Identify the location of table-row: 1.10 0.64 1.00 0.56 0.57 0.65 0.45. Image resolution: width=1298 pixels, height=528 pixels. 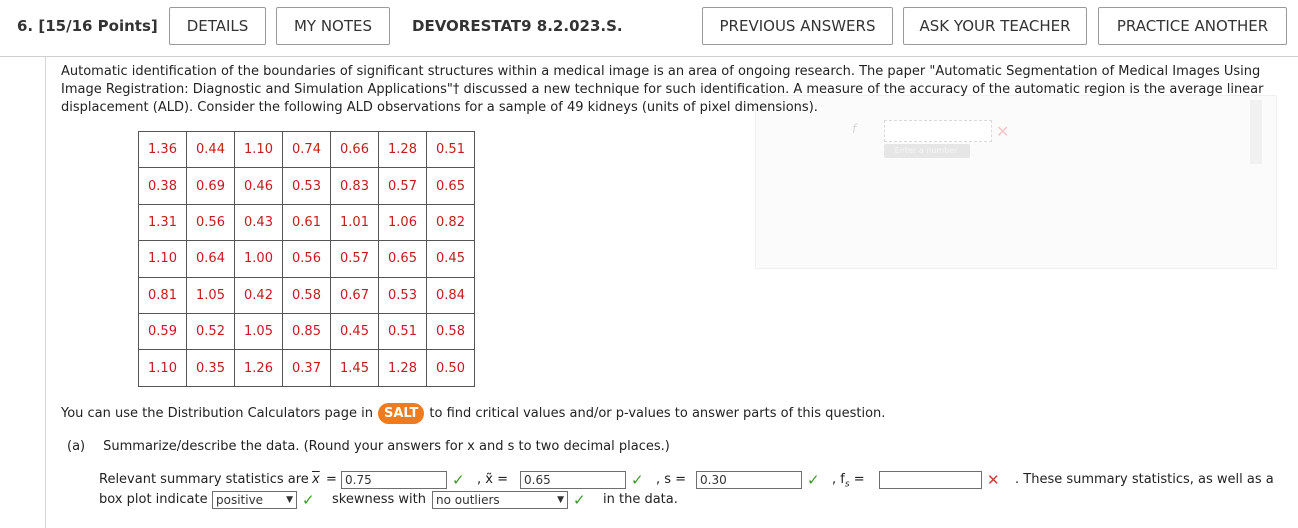
(306, 259).